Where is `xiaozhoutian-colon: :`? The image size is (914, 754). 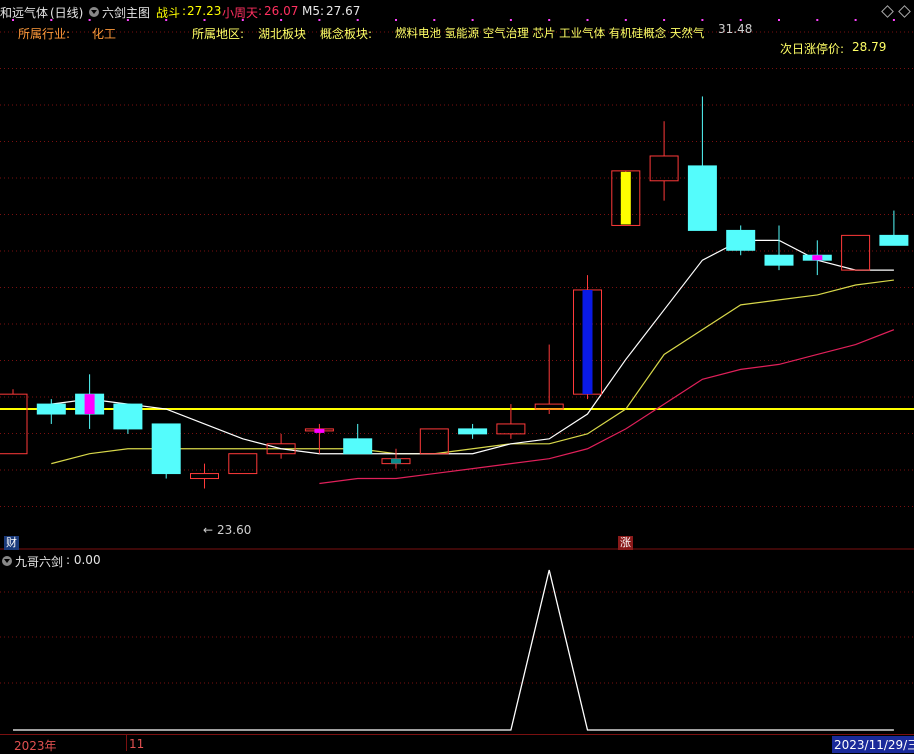
xiaozhoutian-colon: : is located at coordinates (260, 11).